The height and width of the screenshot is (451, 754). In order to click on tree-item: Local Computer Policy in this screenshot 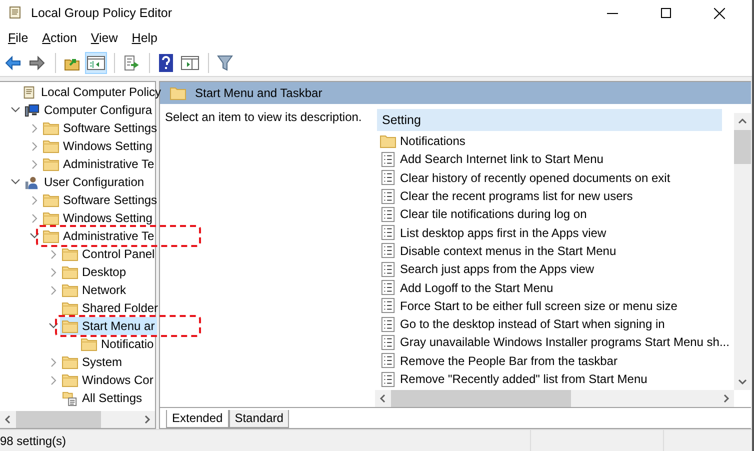, I will do `click(91, 92)`.